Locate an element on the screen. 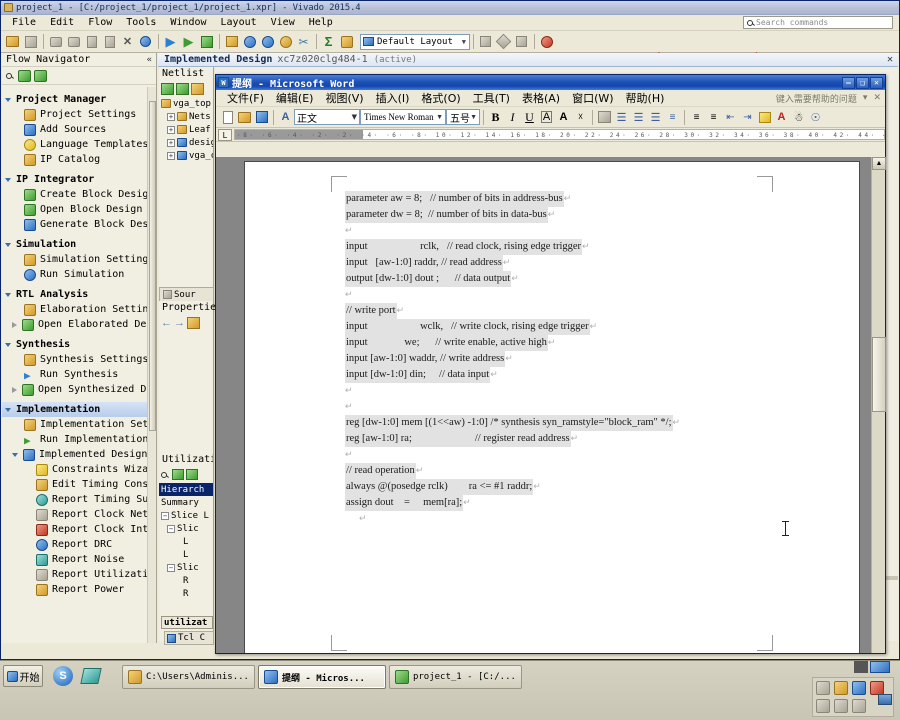 This screenshot has height=720, width=900. tab-stop-selector: L is located at coordinates (225, 134).